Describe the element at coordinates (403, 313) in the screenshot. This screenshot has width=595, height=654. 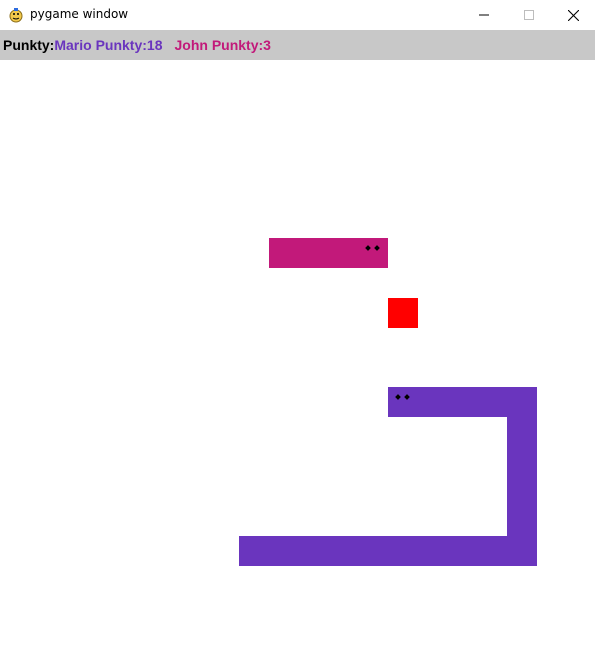
I see `food-block` at that location.